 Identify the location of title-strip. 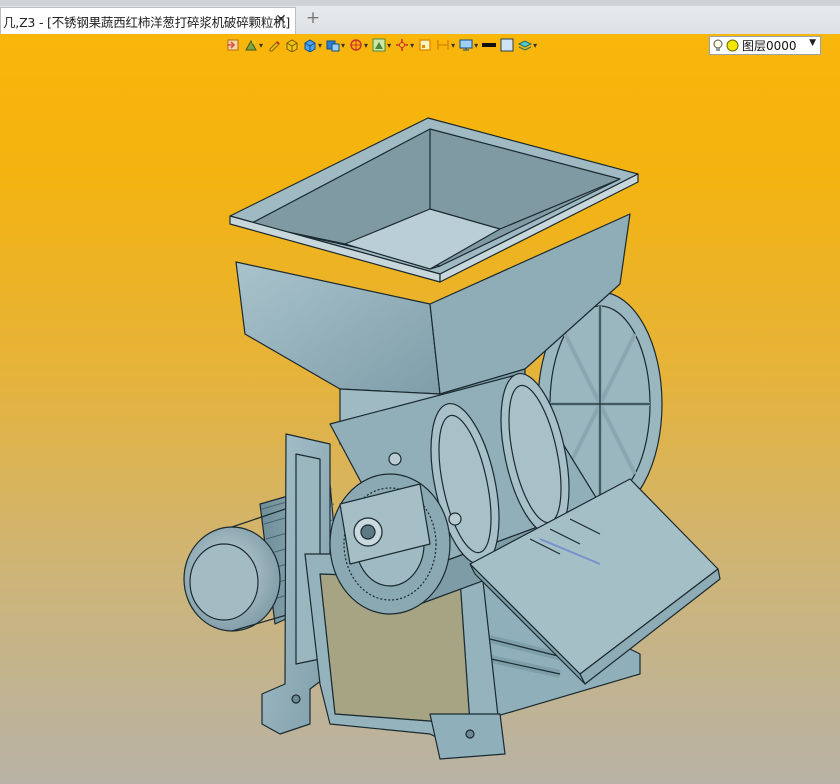
(420, 3).